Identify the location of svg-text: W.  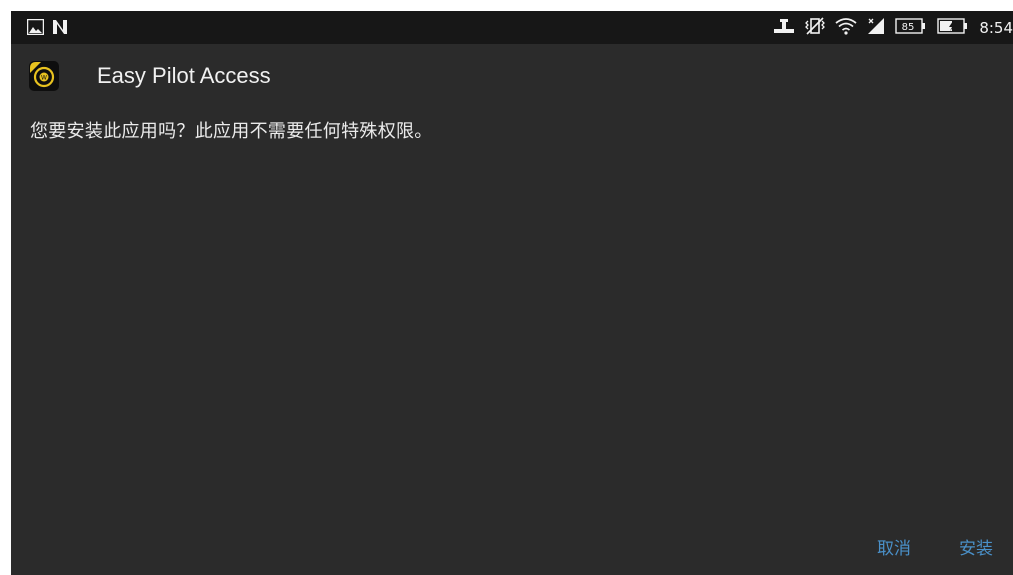
(44, 78).